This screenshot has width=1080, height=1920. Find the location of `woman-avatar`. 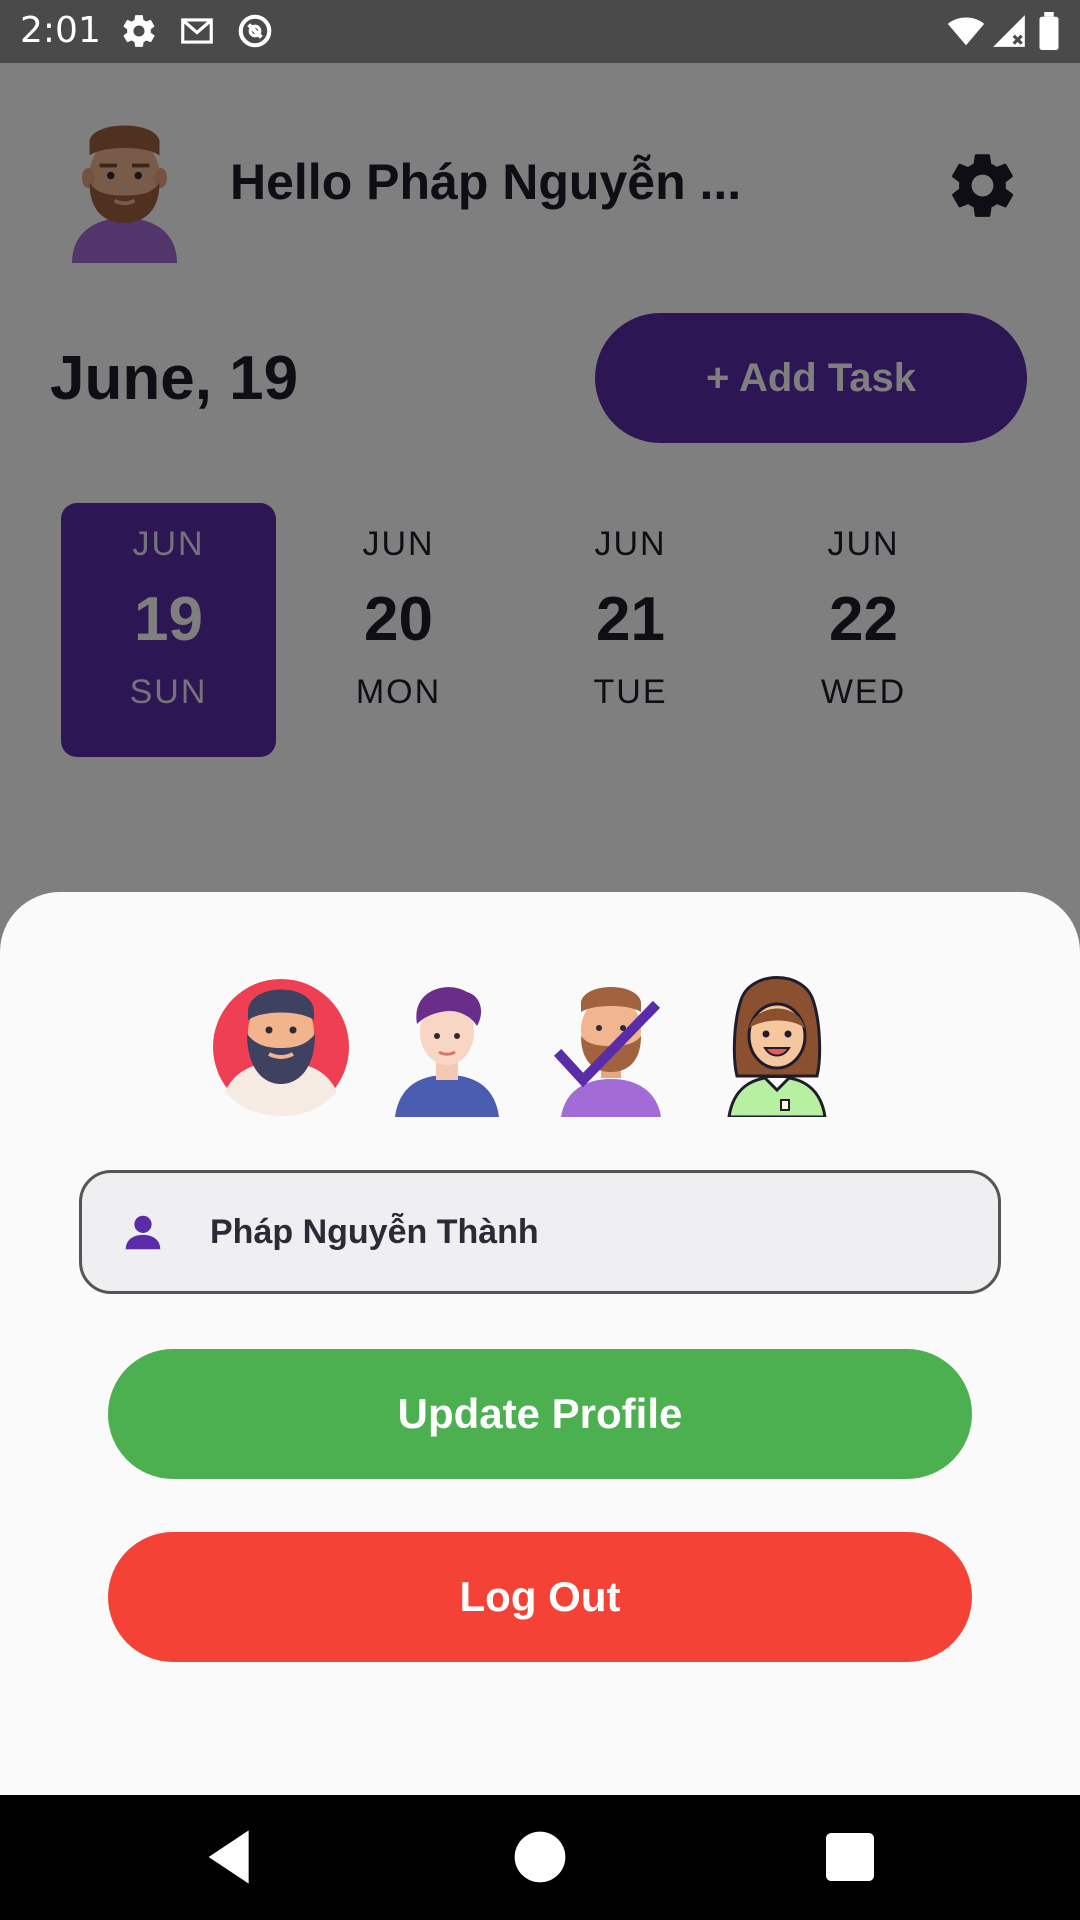

woman-avatar is located at coordinates (777, 1044).